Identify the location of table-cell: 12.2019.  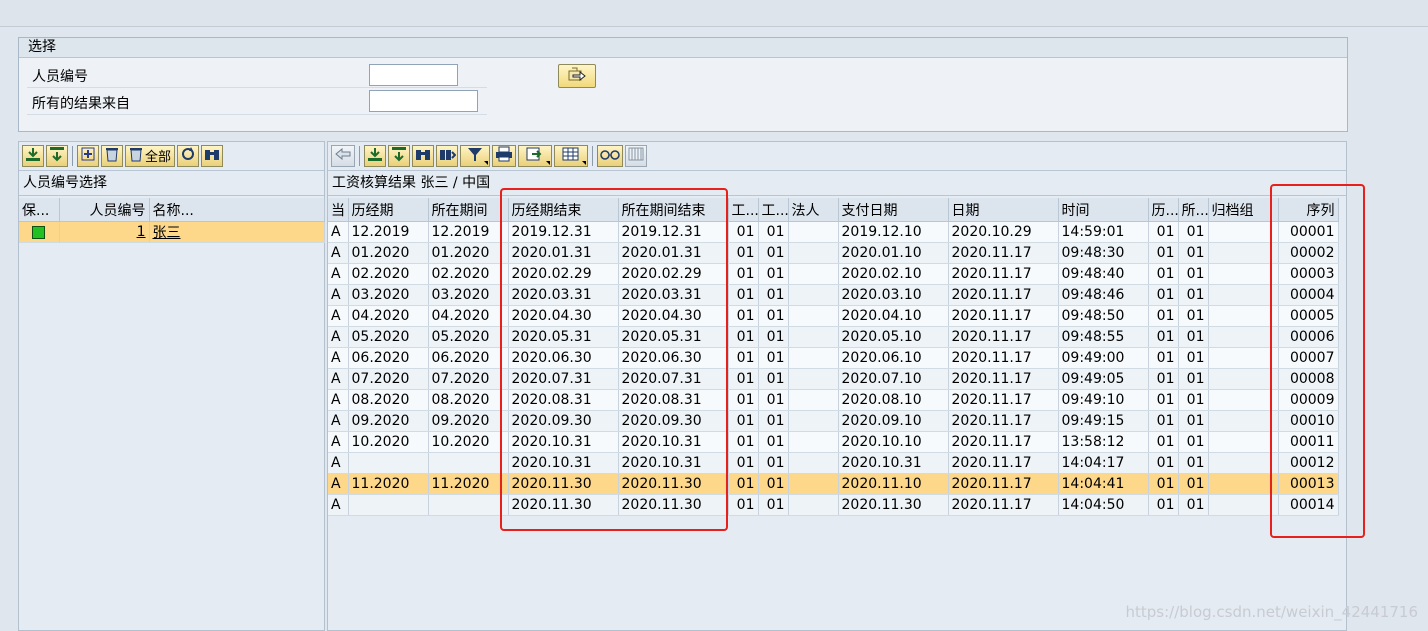
(468, 232).